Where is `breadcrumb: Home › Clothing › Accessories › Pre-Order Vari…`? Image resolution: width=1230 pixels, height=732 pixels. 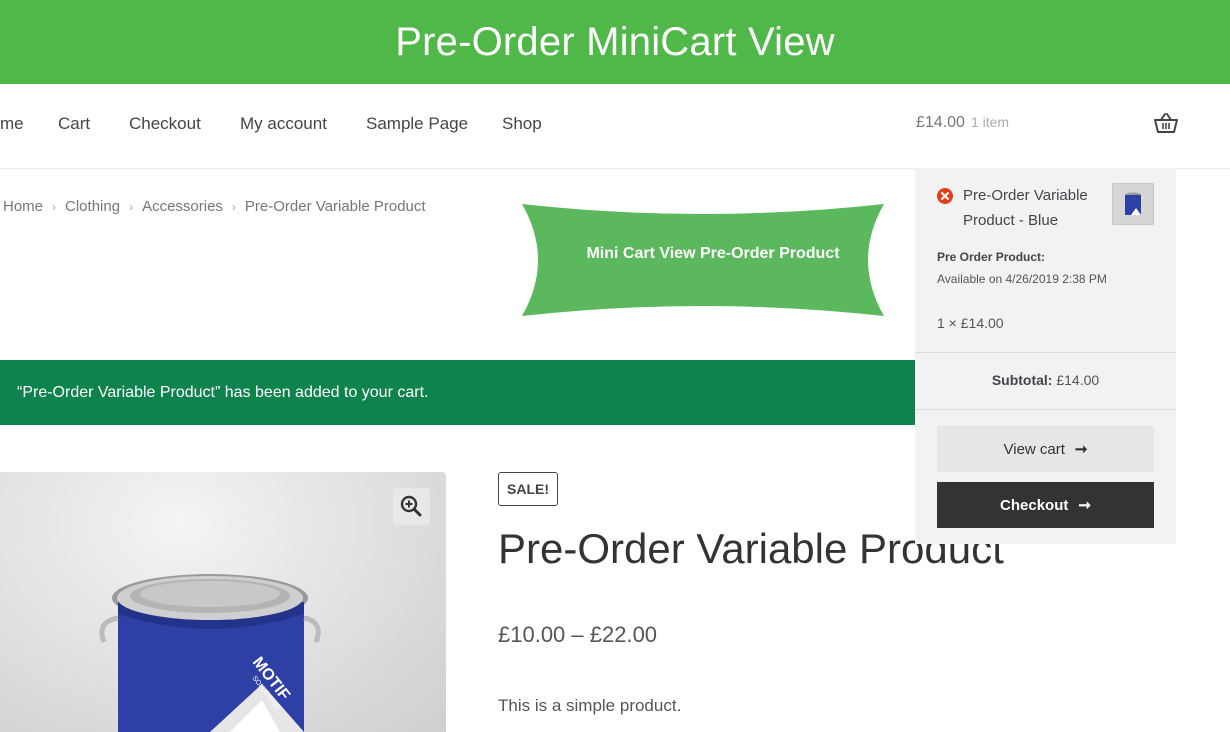
breadcrumb: Home › Clothing › Accessories › Pre-Order Vari… is located at coordinates (214, 206).